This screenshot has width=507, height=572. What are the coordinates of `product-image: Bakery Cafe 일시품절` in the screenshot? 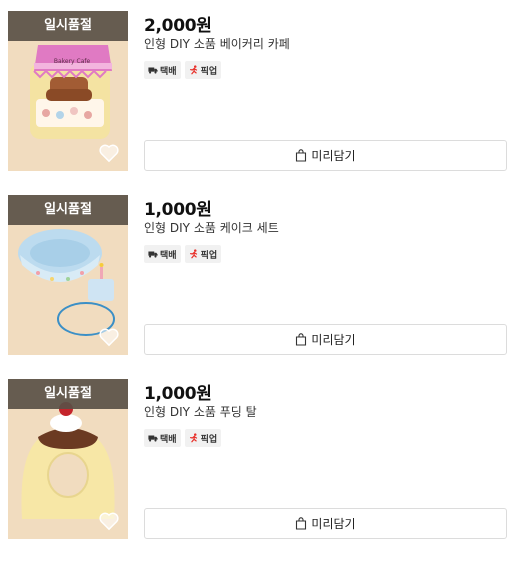 It's located at (68, 91).